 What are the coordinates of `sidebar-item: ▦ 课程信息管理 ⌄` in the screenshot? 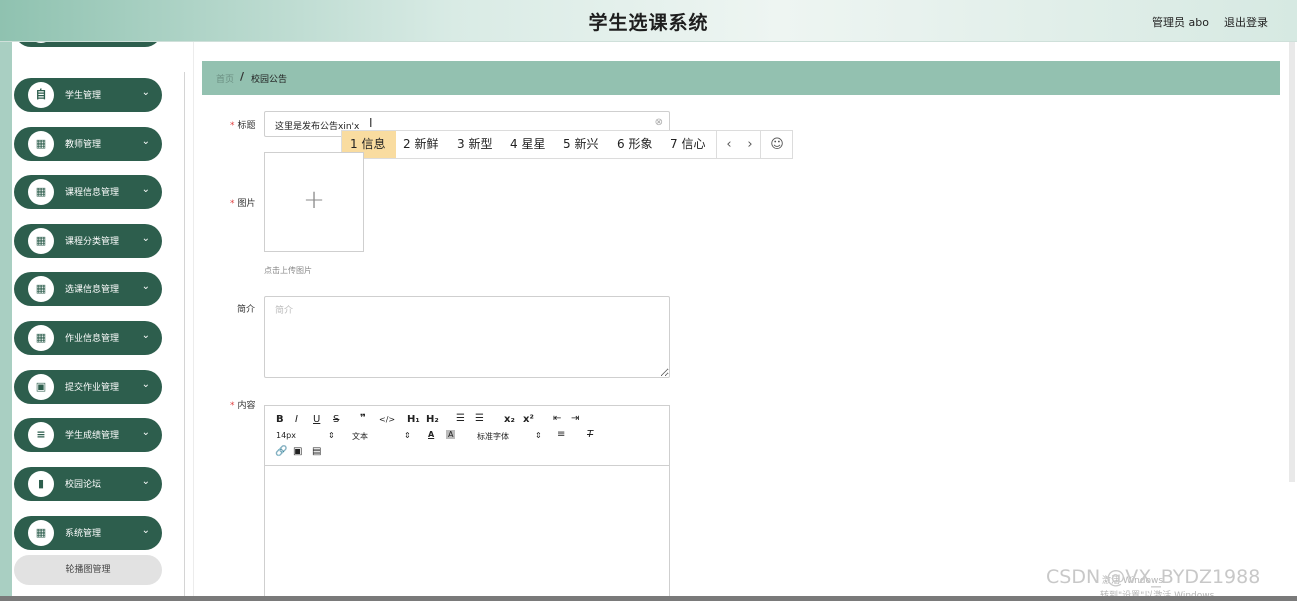 It's located at (88, 192).